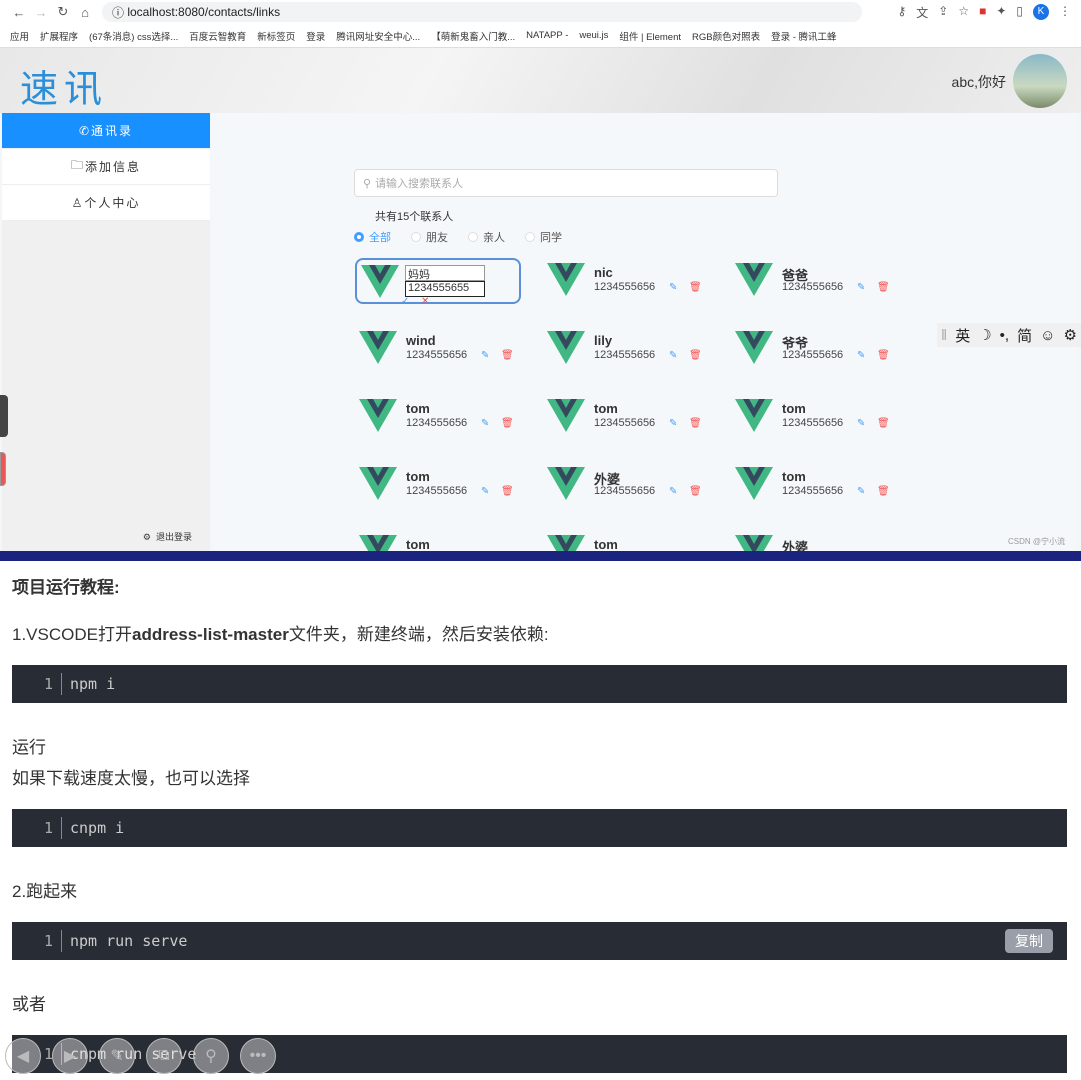  I want to click on bookmark-item: 新标签页, so click(276, 36).